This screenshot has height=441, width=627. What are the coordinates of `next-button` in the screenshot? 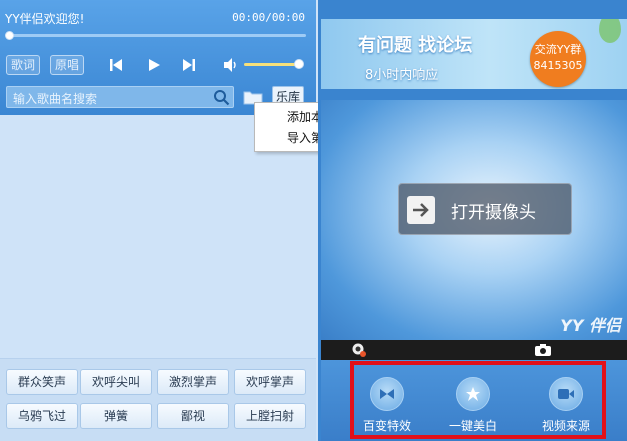 It's located at (189, 65).